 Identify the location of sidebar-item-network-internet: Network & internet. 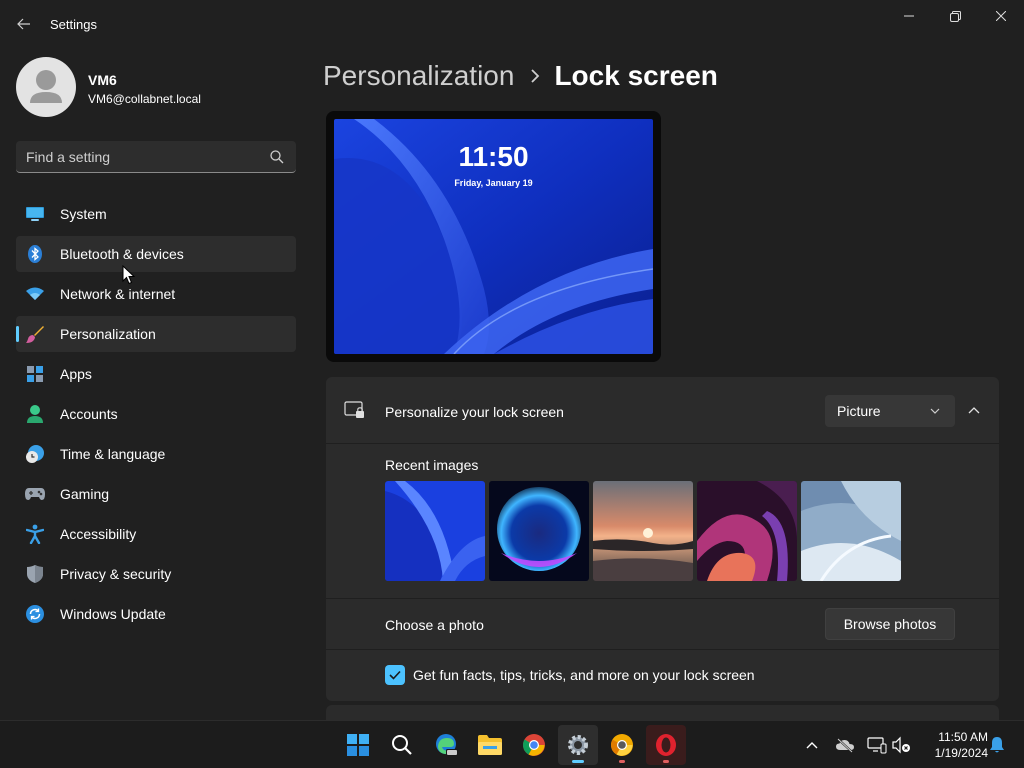
(156, 294).